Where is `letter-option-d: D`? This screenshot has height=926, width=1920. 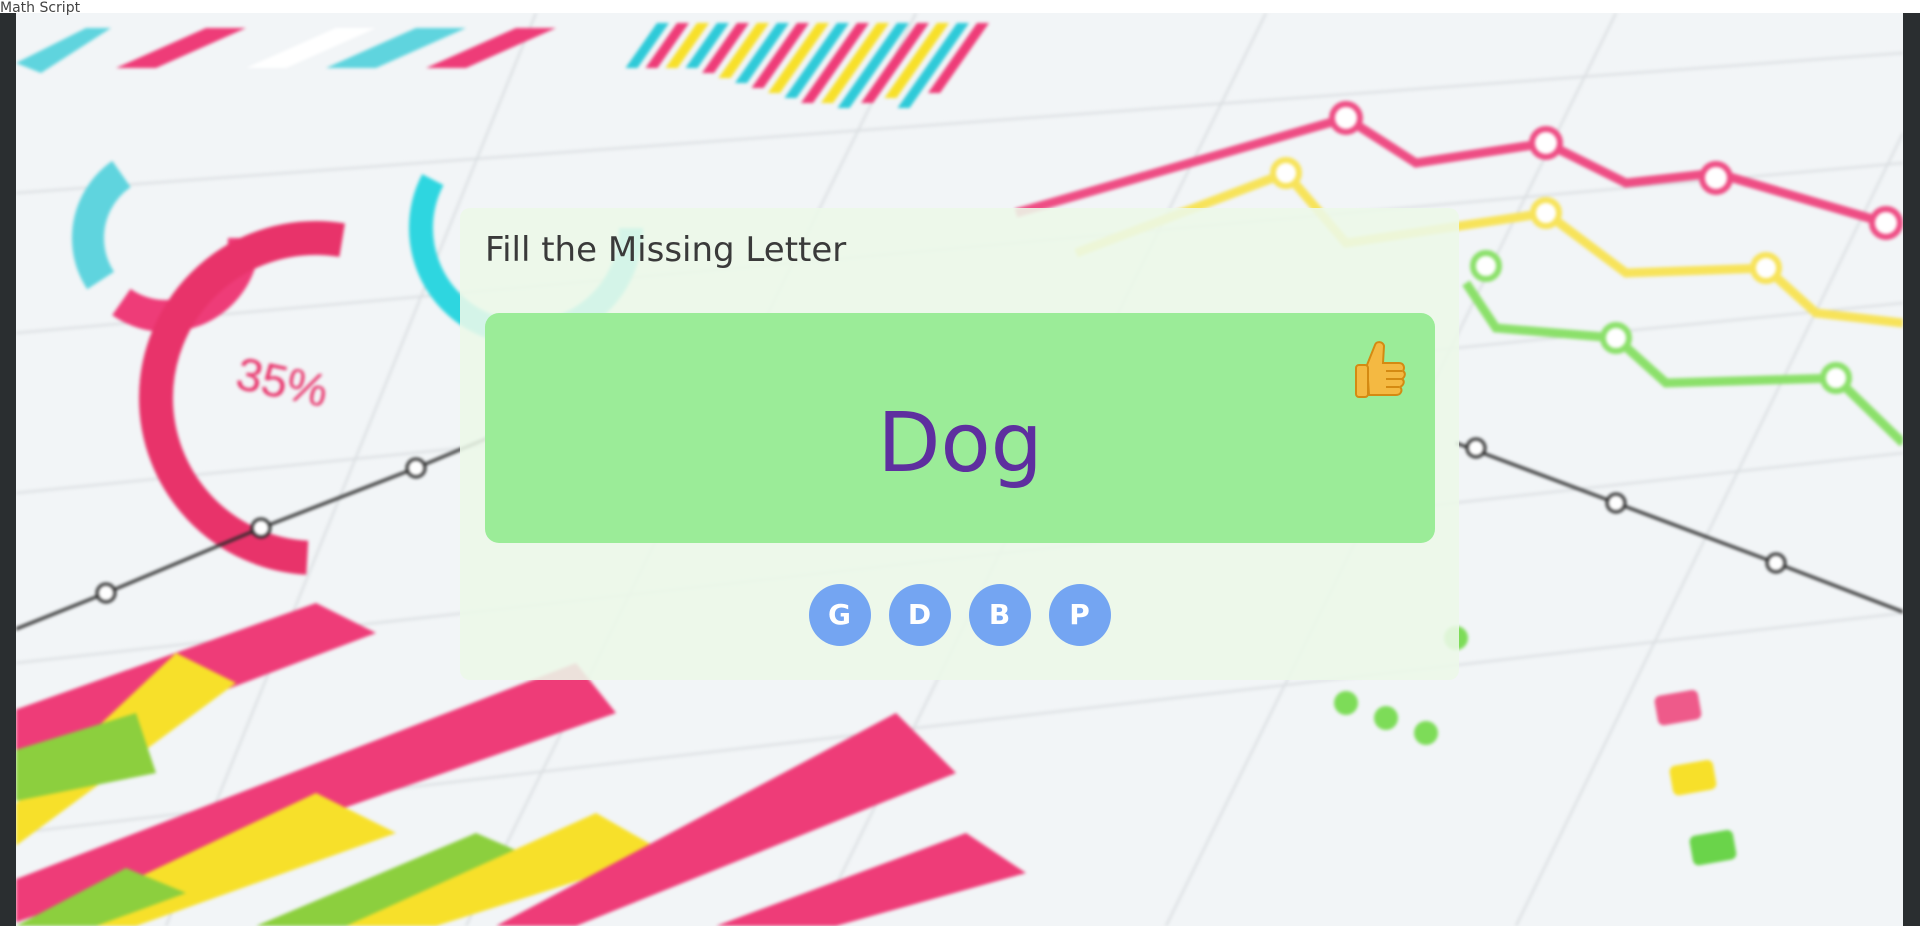
letter-option-d: D is located at coordinates (919, 615).